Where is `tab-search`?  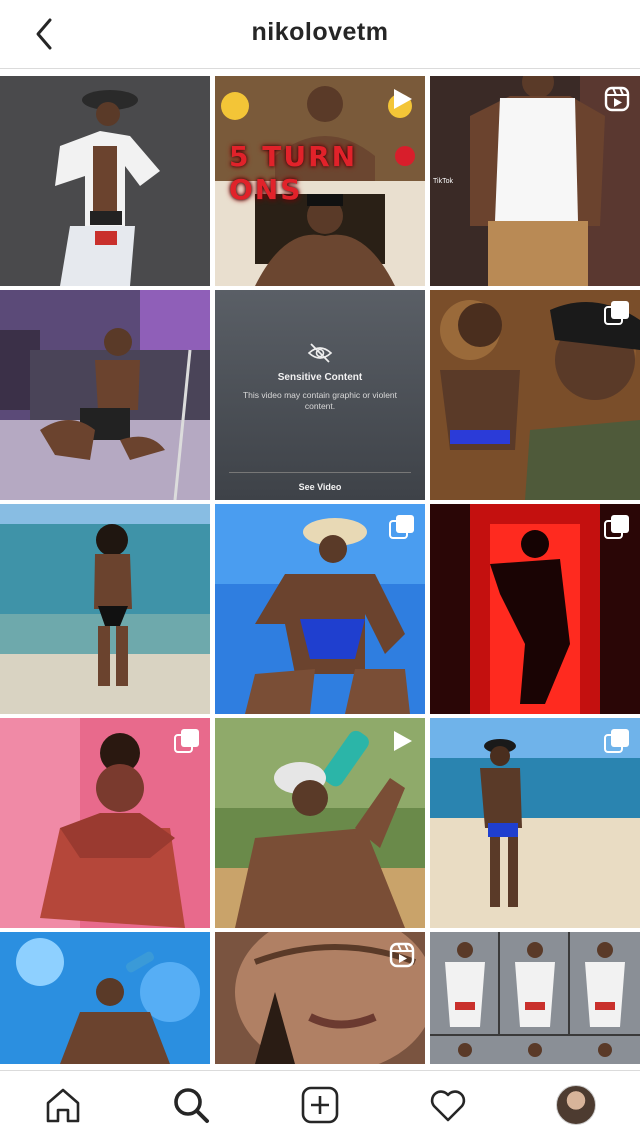 tab-search is located at coordinates (191, 1105).